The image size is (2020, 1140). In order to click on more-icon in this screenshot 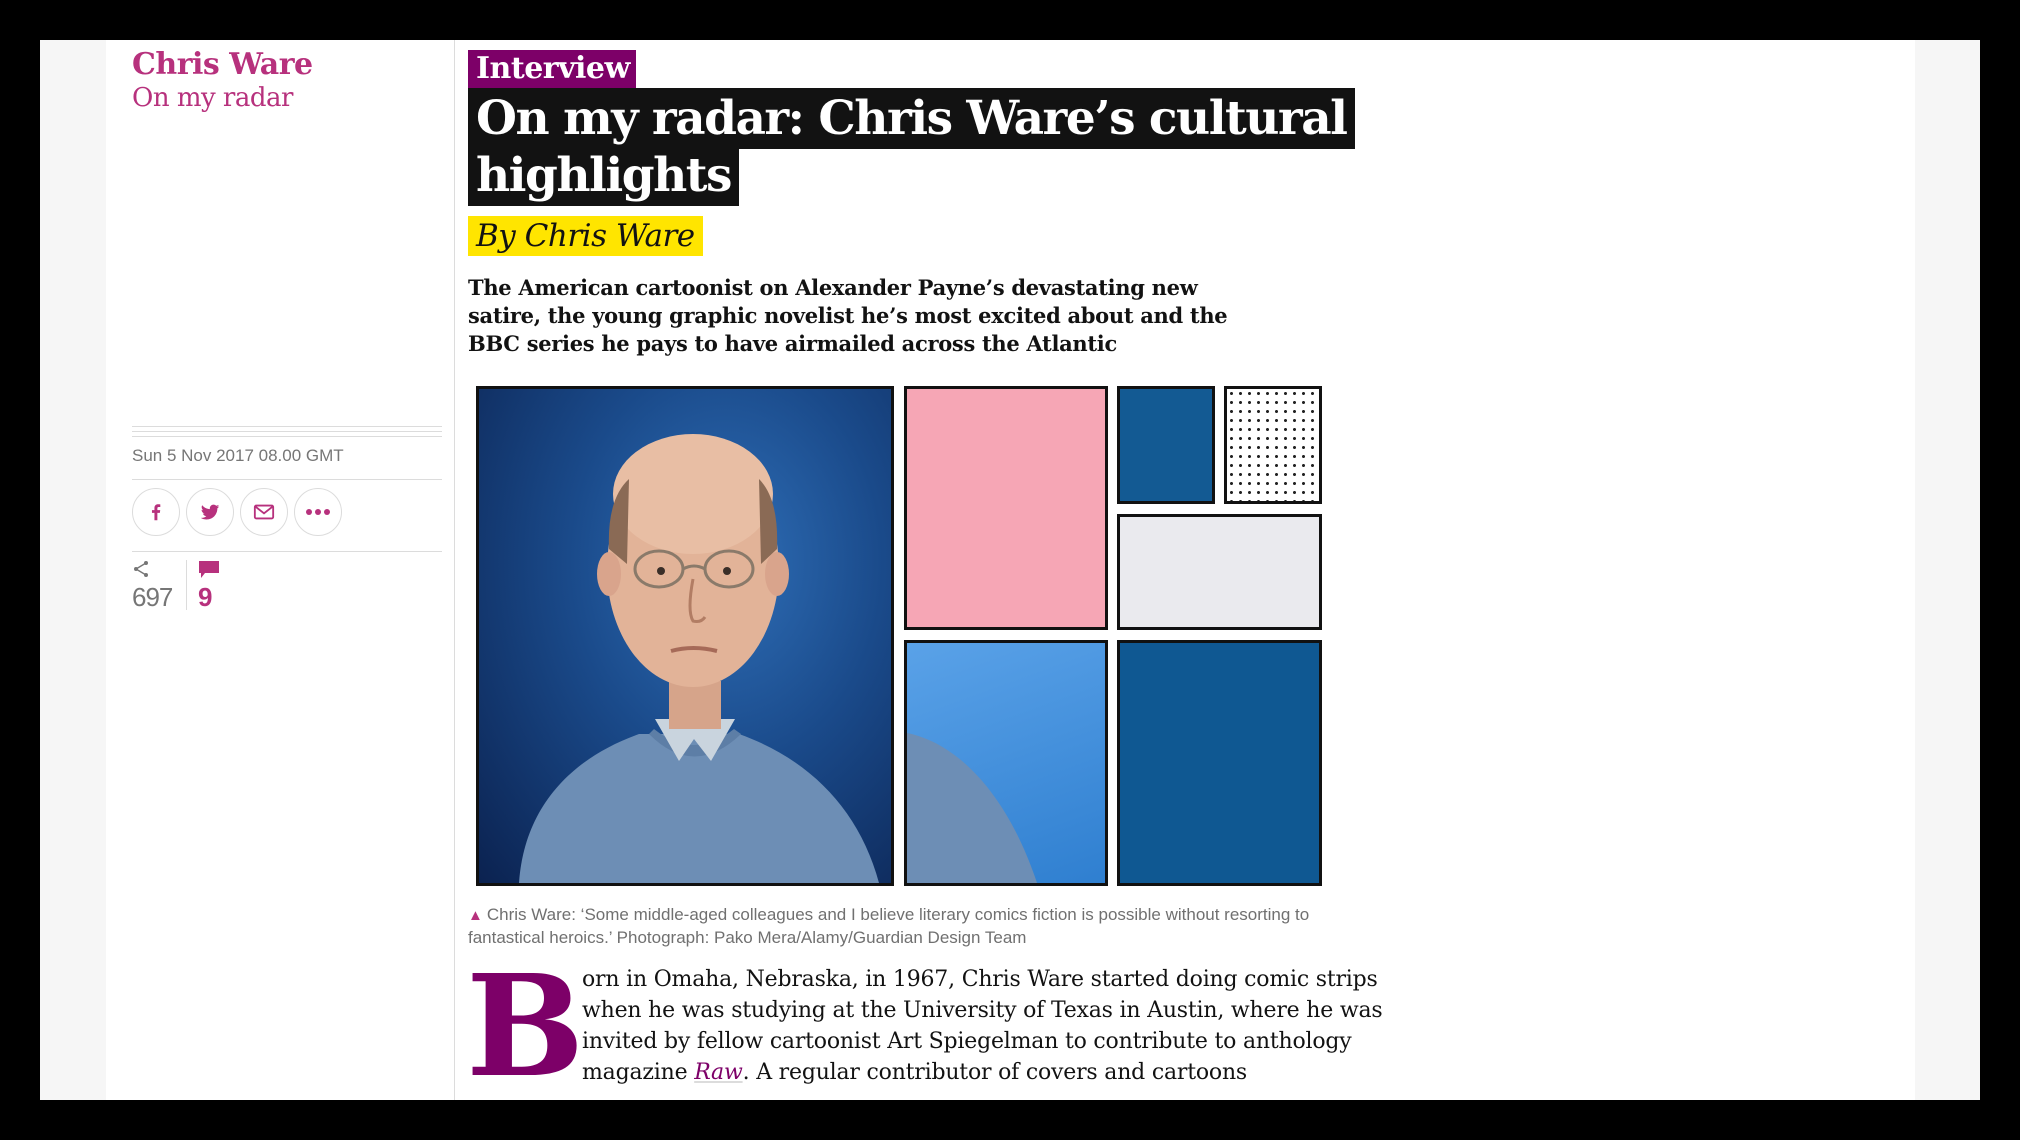, I will do `click(318, 512)`.